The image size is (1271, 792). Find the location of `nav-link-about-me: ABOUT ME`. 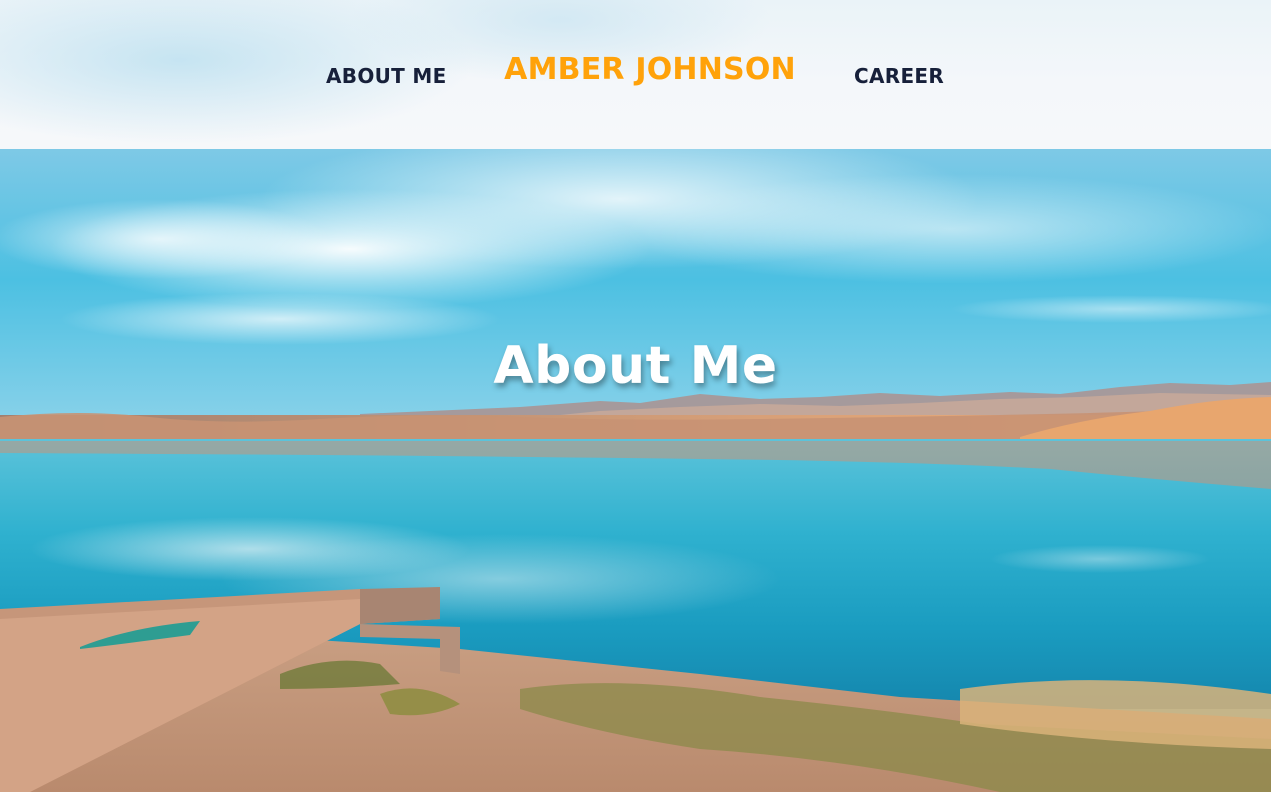

nav-link-about-me: ABOUT ME is located at coordinates (386, 76).